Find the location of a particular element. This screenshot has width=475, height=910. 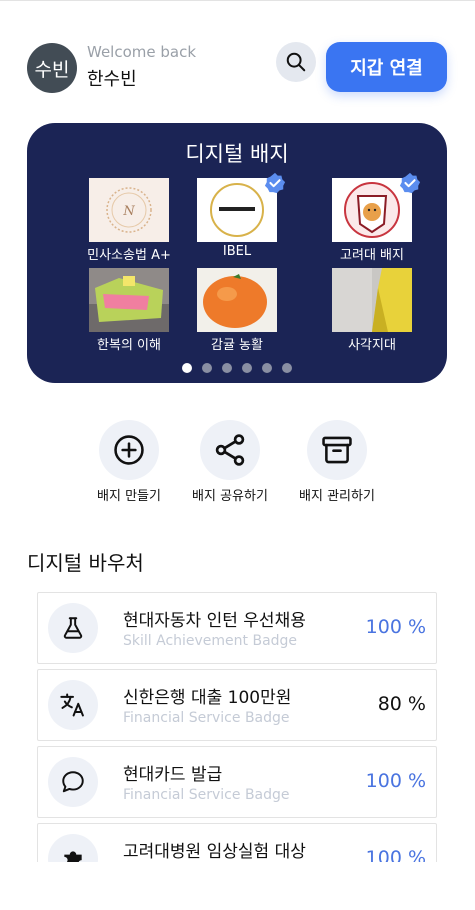

translate-icon is located at coordinates (72, 705).